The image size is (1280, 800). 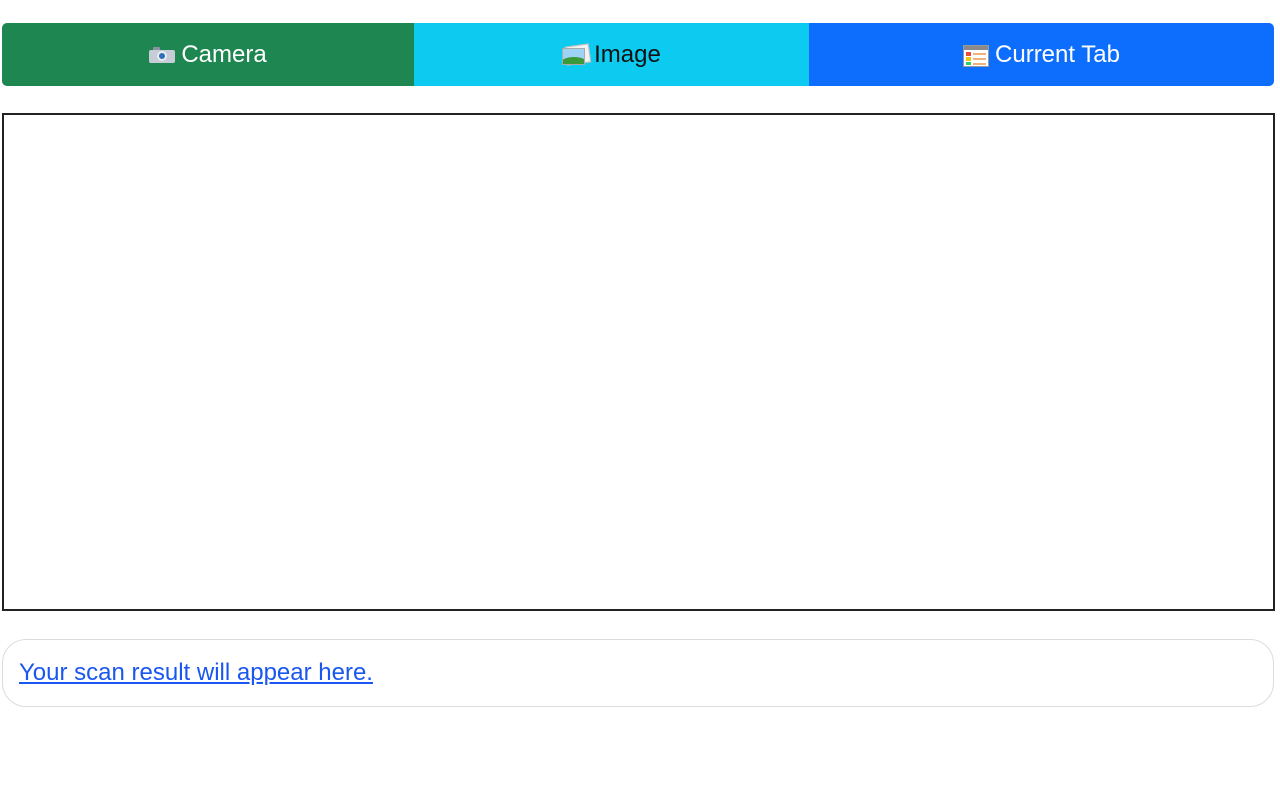 I want to click on camera-icon, so click(x=162, y=55).